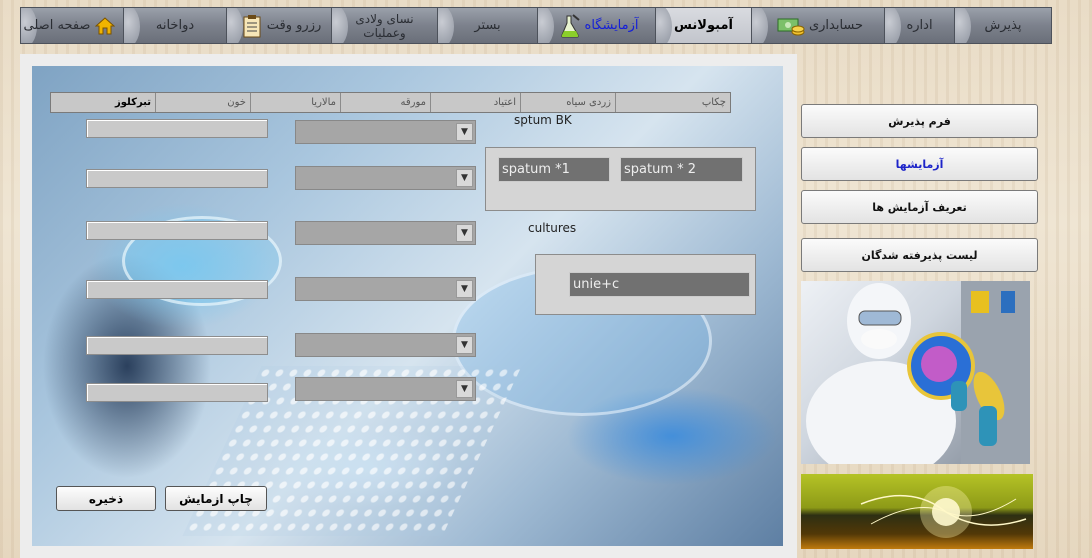  I want to click on tab-reception: پذیرش, so click(1003, 25).